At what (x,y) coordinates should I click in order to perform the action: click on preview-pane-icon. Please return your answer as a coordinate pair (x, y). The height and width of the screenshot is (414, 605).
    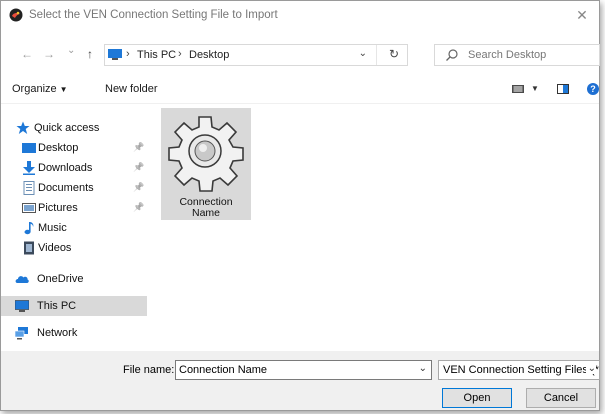
    Looking at the image, I should click on (563, 89).